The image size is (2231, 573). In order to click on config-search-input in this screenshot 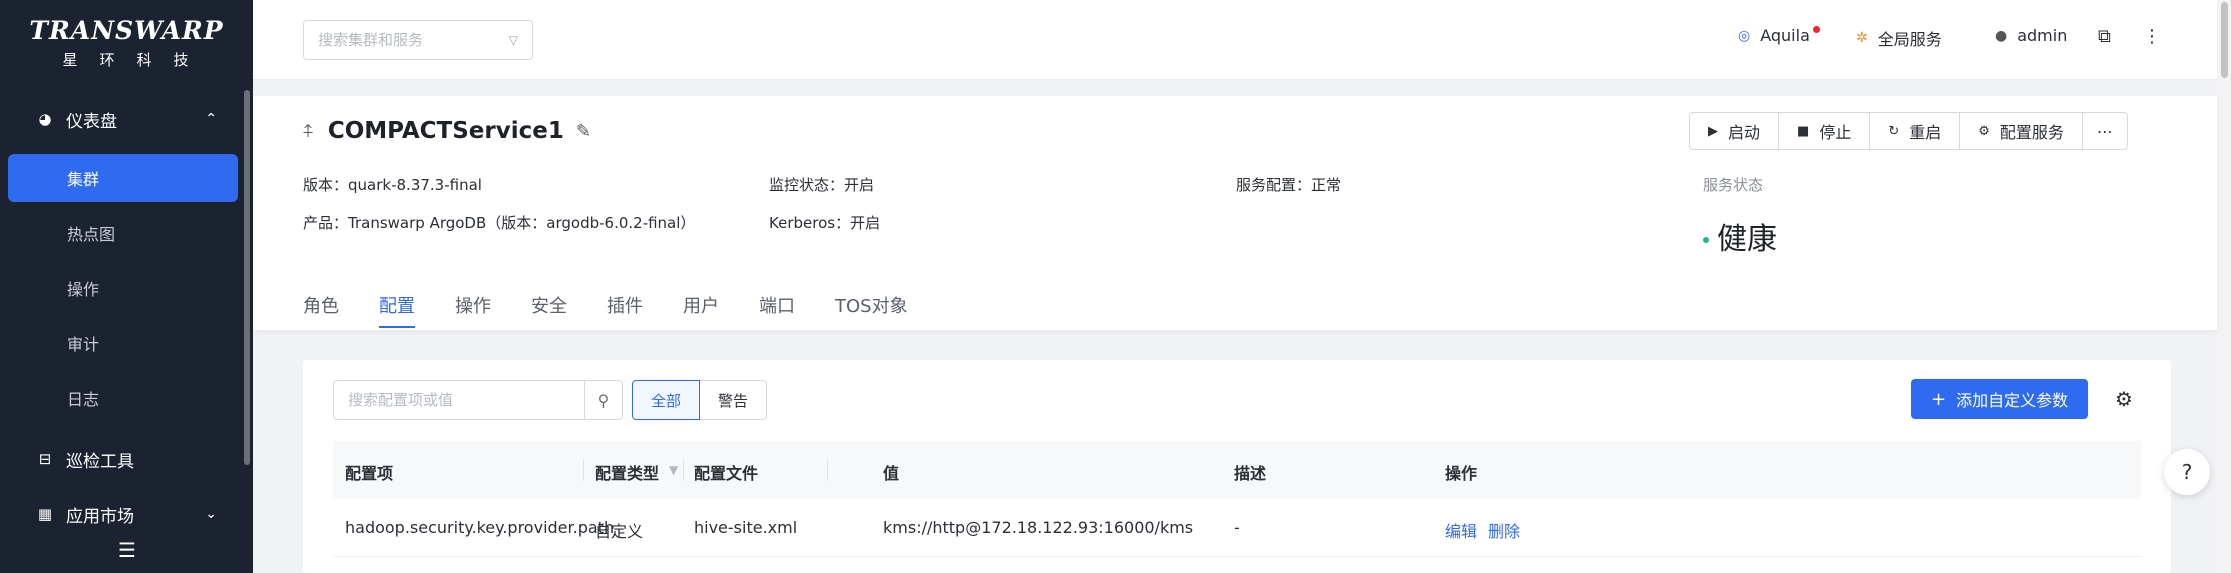, I will do `click(463, 400)`.